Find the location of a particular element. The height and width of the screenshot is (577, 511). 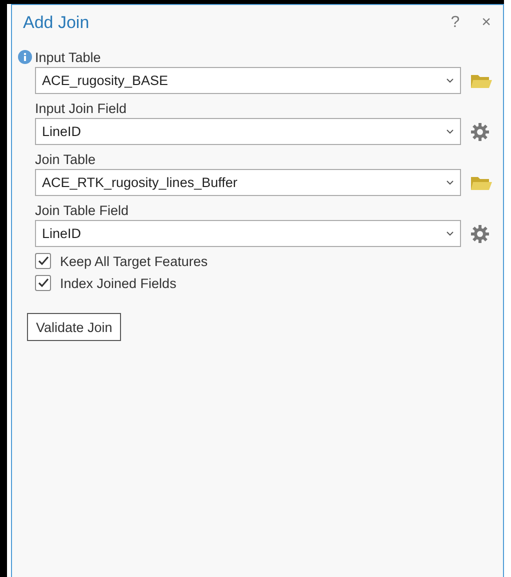

checkbox-label: Keep All Target Features is located at coordinates (134, 261).